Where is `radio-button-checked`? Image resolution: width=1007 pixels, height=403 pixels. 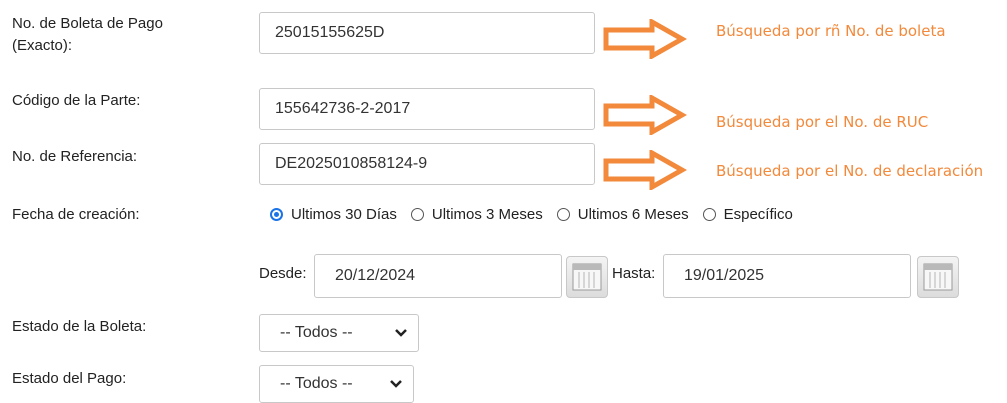 radio-button-checked is located at coordinates (276, 214).